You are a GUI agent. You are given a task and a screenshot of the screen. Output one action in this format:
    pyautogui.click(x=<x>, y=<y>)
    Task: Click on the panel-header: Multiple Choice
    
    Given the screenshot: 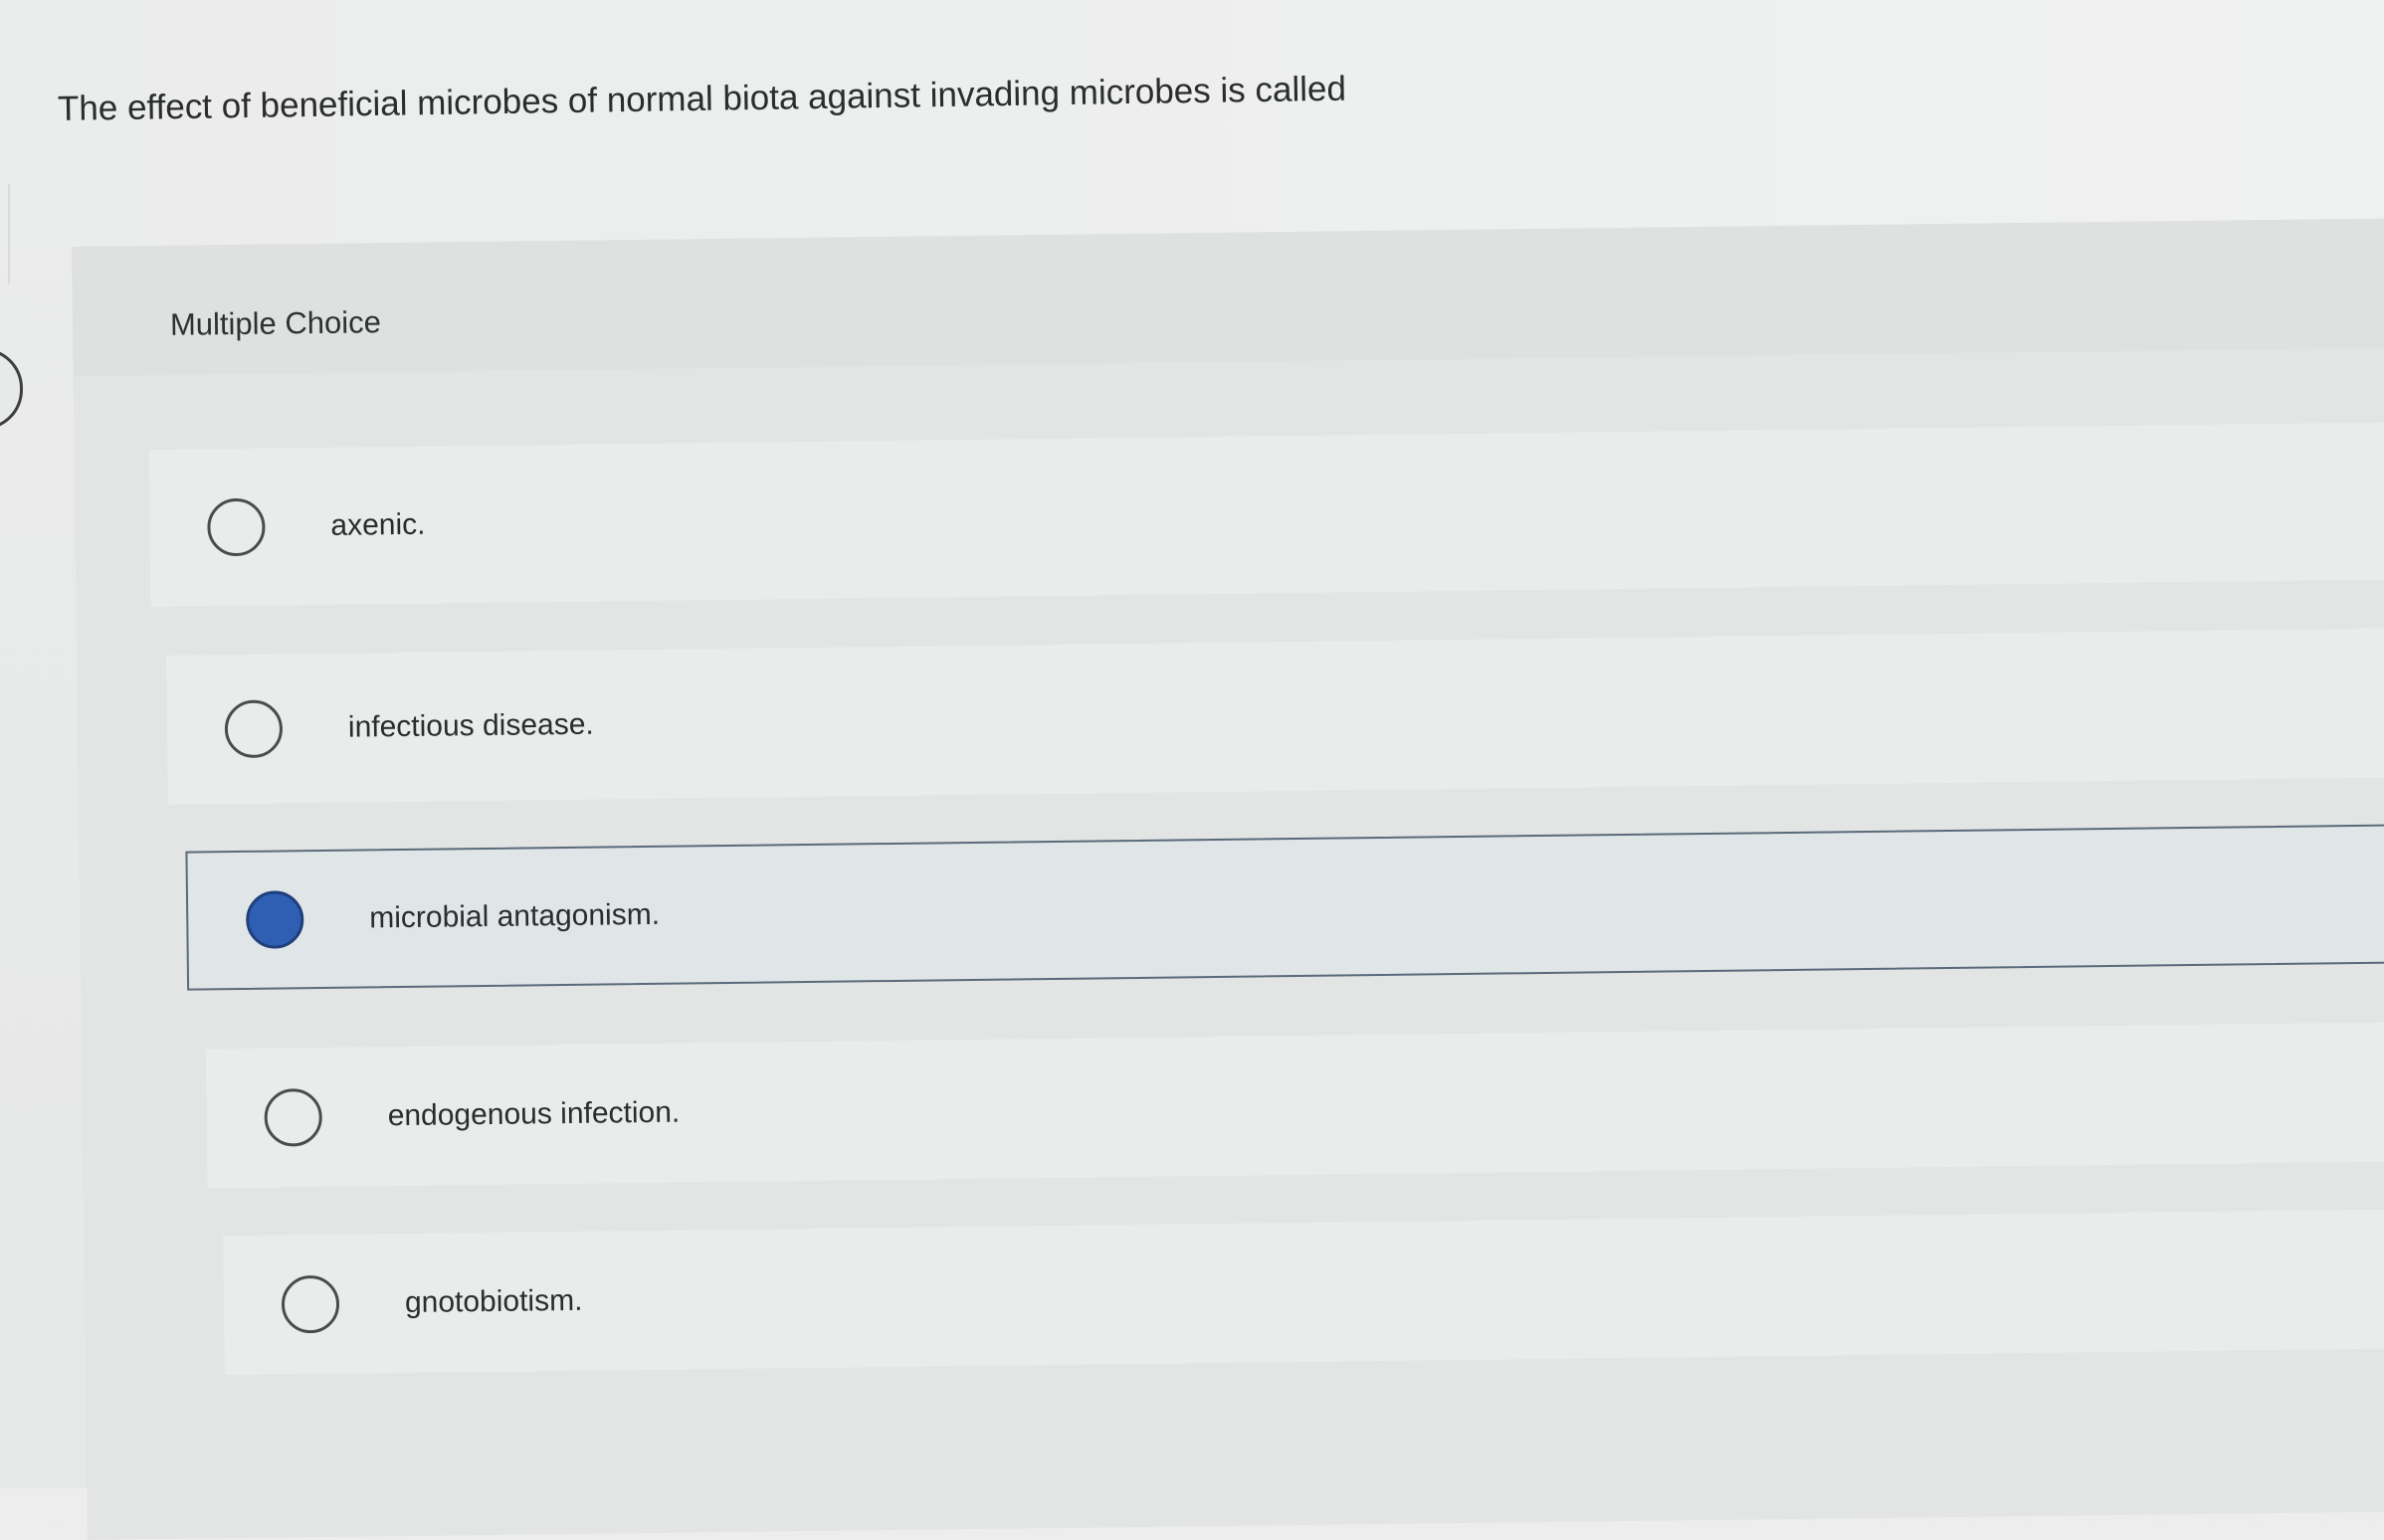 What is the action you would take?
    pyautogui.click(x=1228, y=297)
    